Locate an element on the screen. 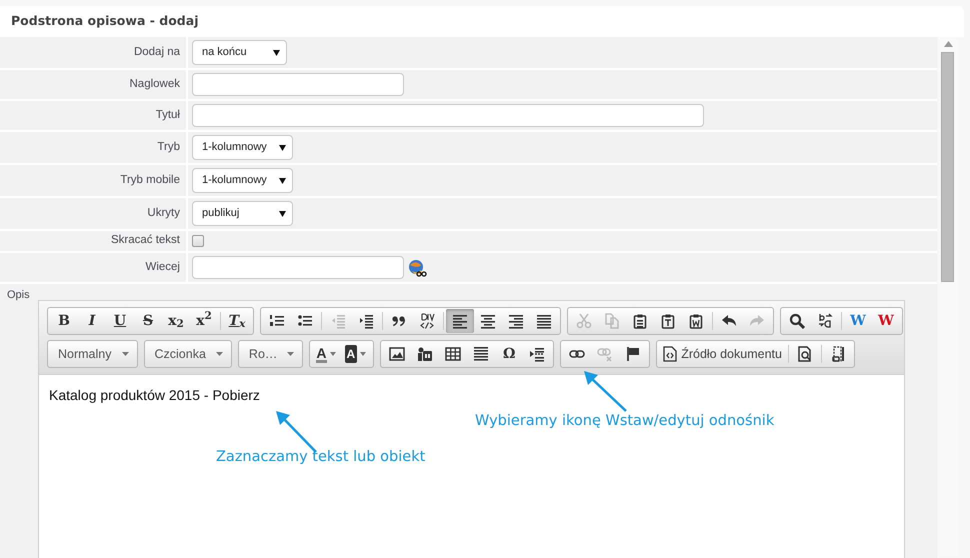  replace-icon is located at coordinates (825, 321).